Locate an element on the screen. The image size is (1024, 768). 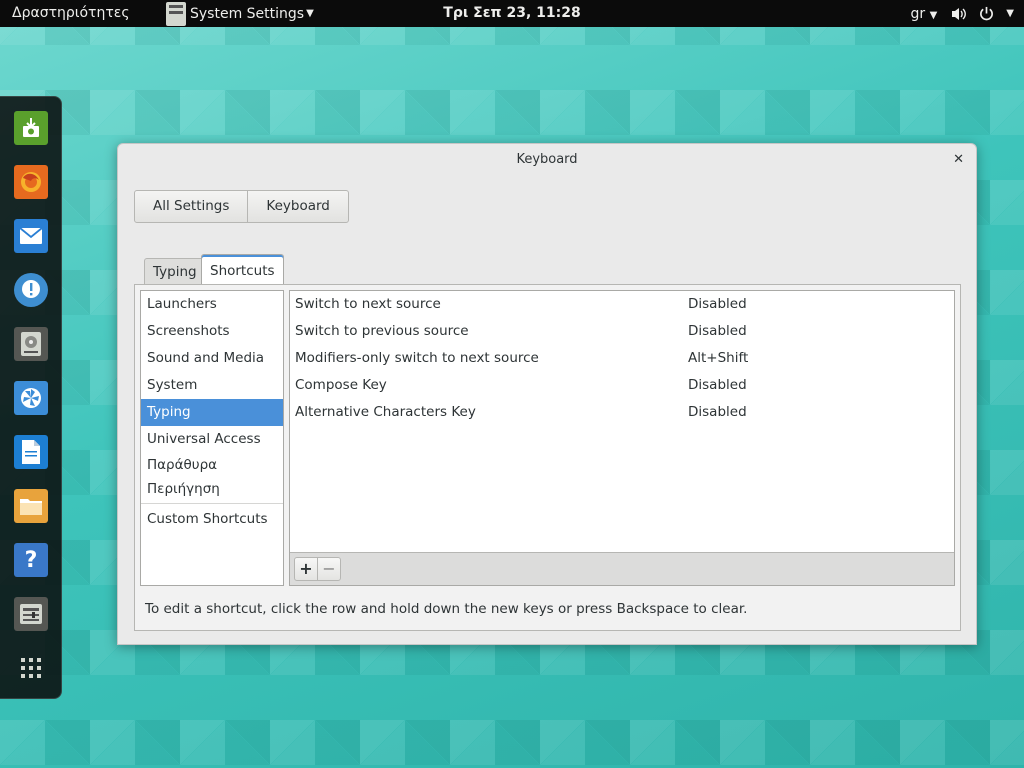
software-install-icon is located at coordinates (31, 128).